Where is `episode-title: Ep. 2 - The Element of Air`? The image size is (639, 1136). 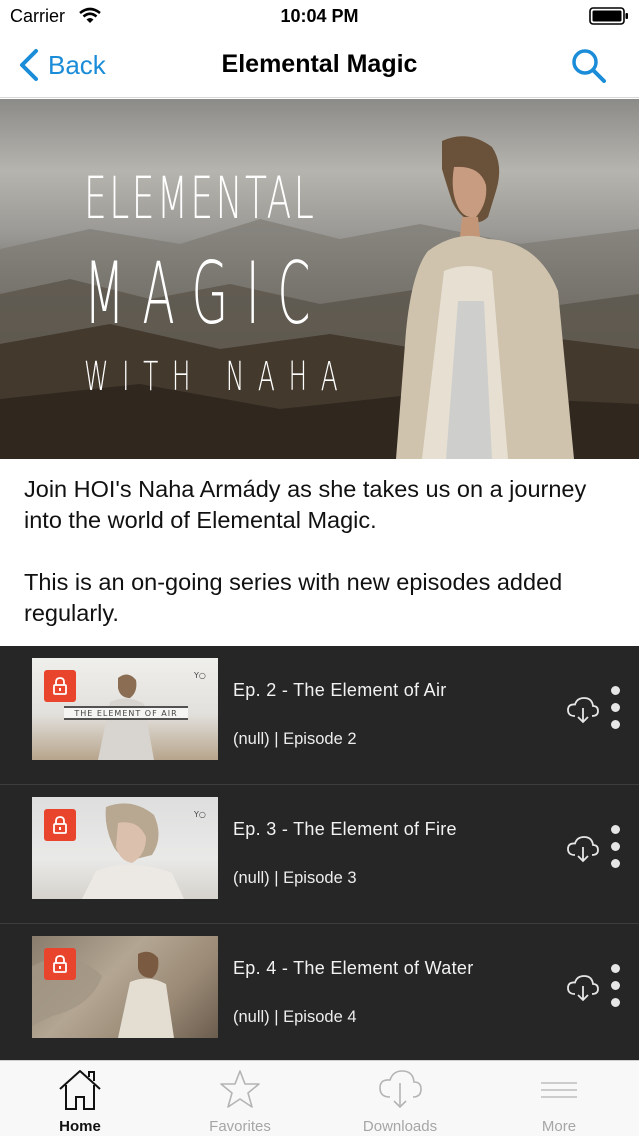 episode-title: Ep. 2 - The Element of Air is located at coordinates (340, 690).